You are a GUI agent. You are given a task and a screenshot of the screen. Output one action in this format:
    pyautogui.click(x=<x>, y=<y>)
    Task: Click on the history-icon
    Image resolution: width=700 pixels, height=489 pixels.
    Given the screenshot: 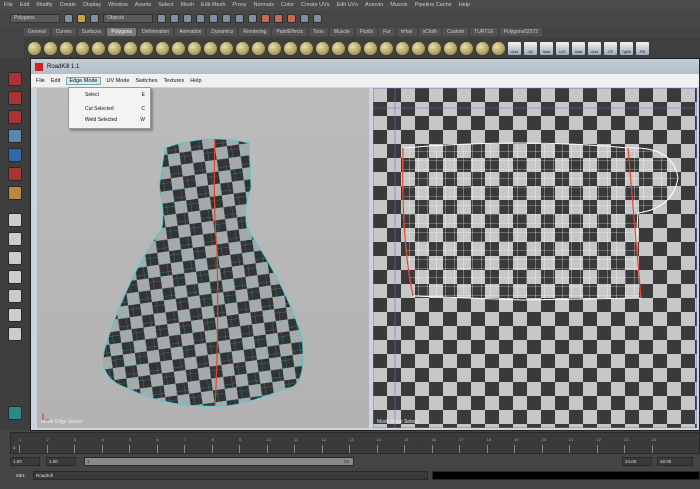 What is the action you would take?
    pyautogui.click(x=252, y=18)
    